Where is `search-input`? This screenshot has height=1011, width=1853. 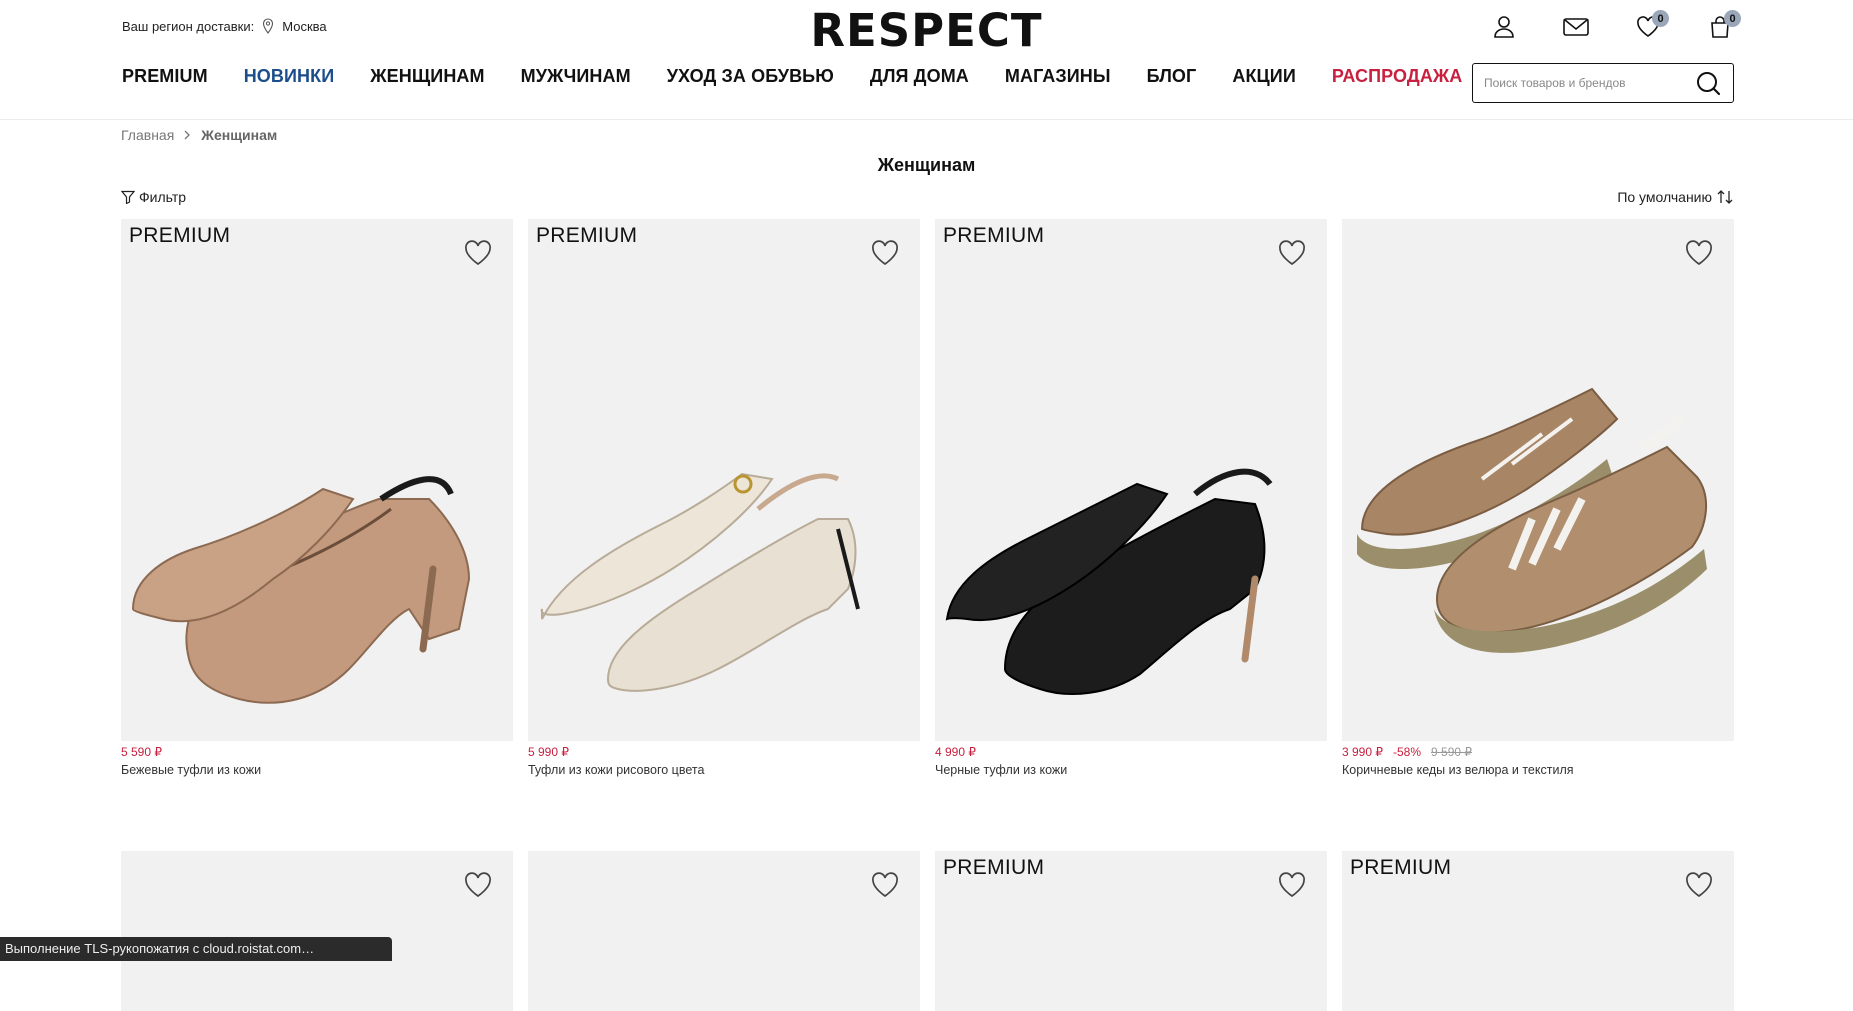 search-input is located at coordinates (1584, 83).